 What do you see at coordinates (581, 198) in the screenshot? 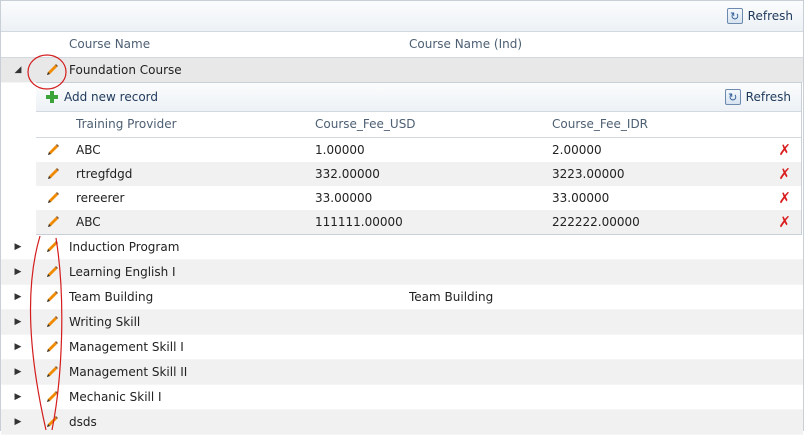
I see `course-fee-idr-cell: 33.00000` at bounding box center [581, 198].